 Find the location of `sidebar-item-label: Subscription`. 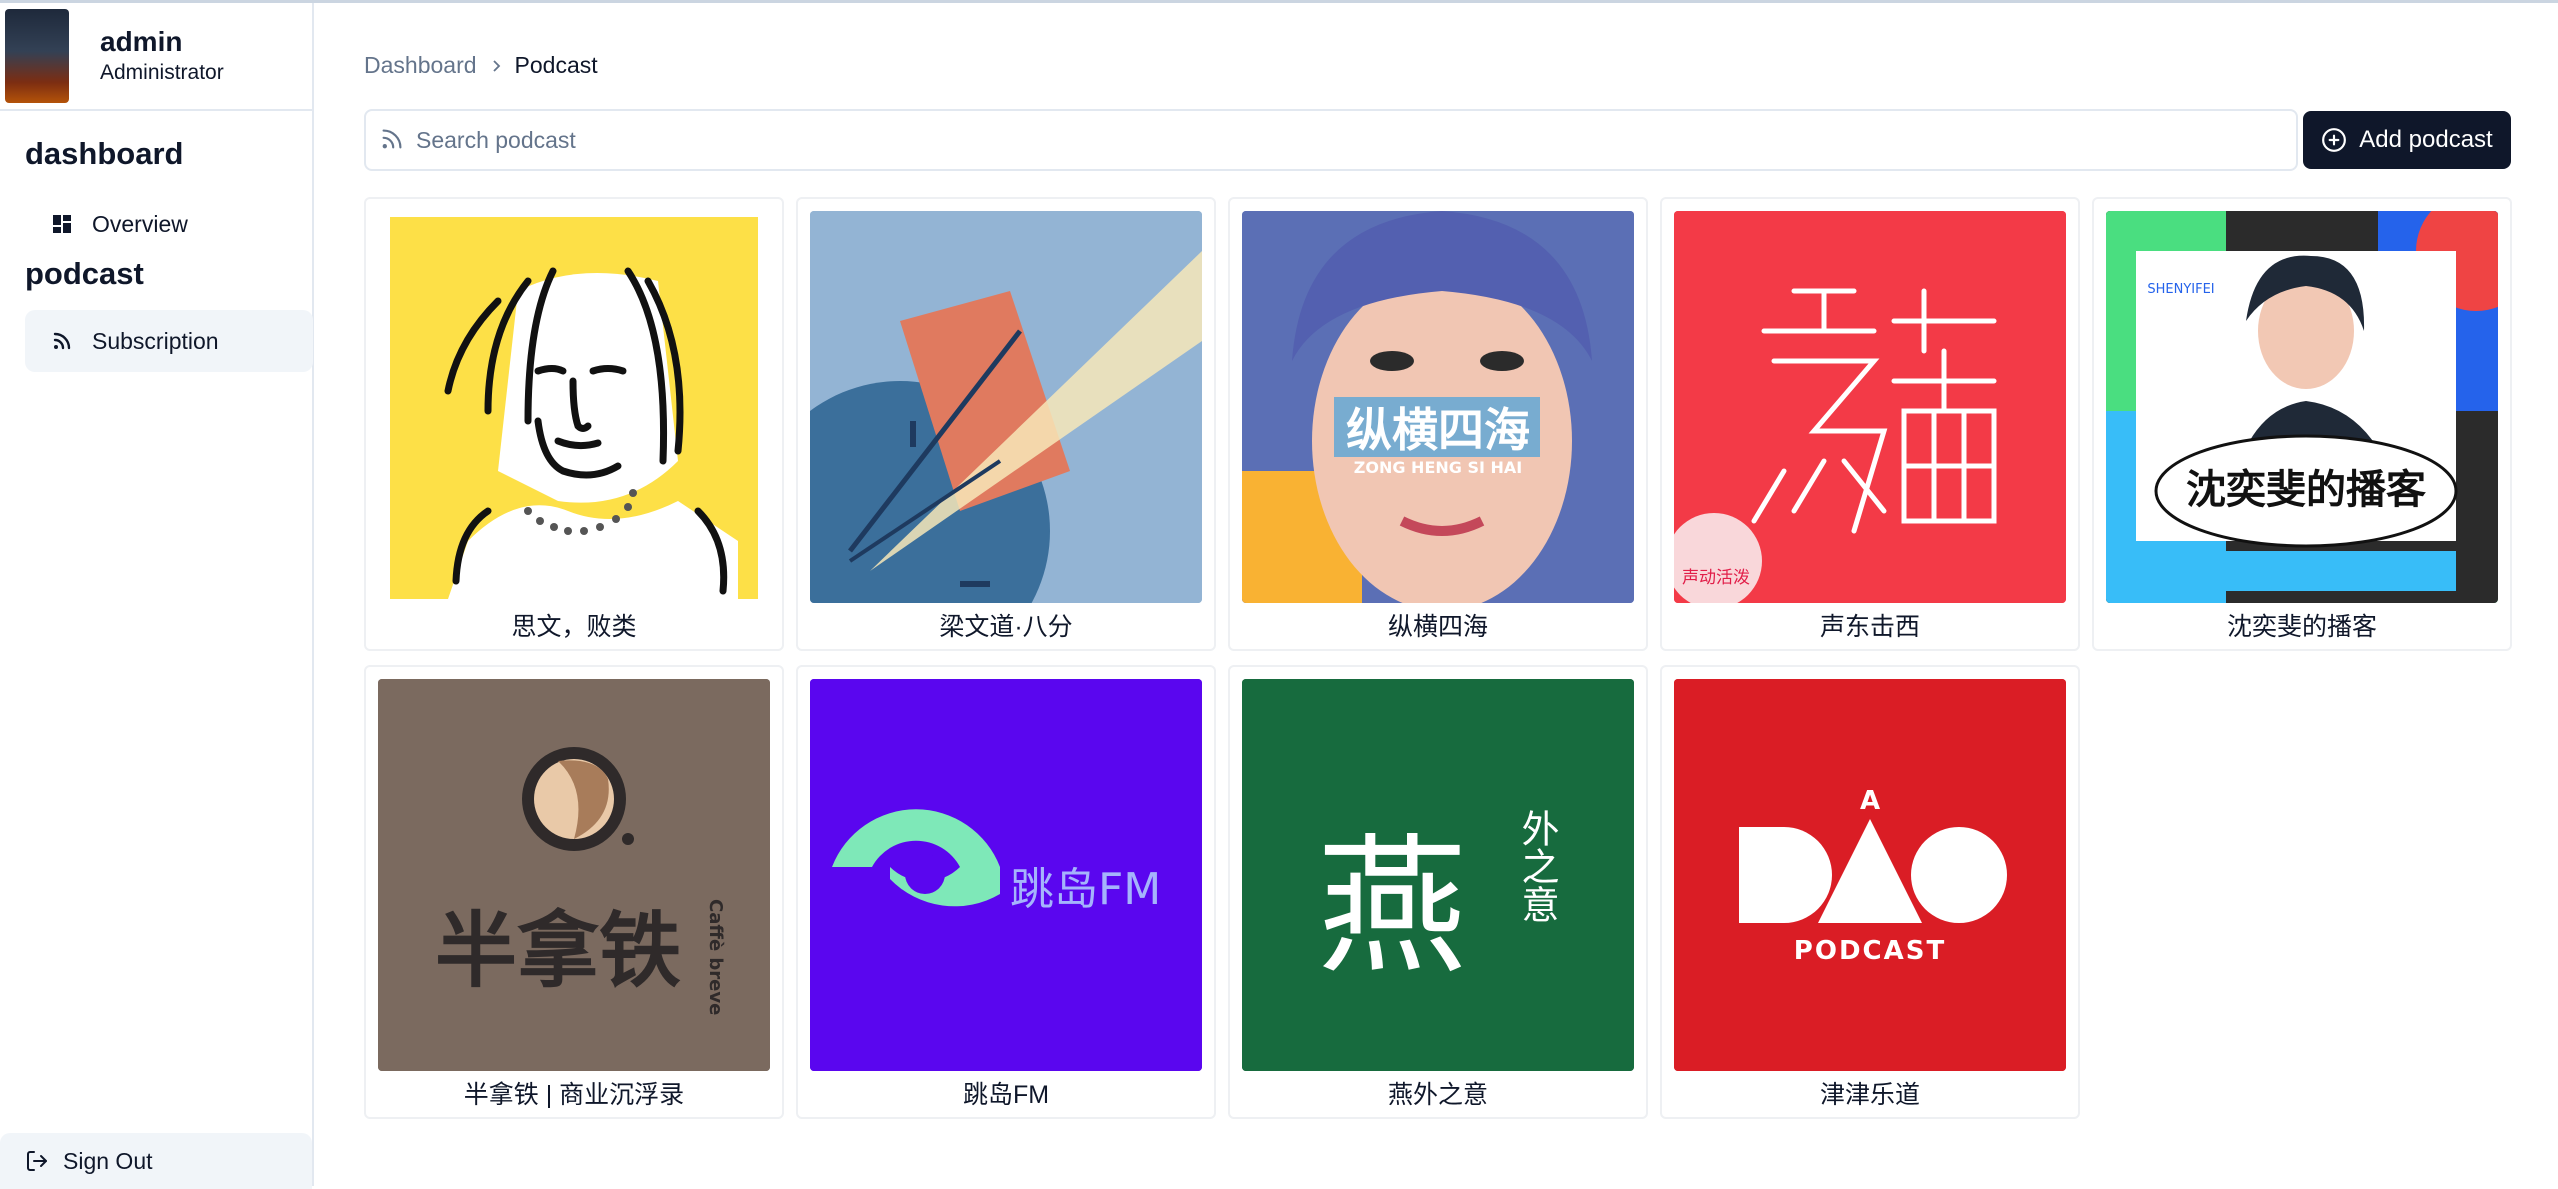

sidebar-item-label: Subscription is located at coordinates (155, 340).